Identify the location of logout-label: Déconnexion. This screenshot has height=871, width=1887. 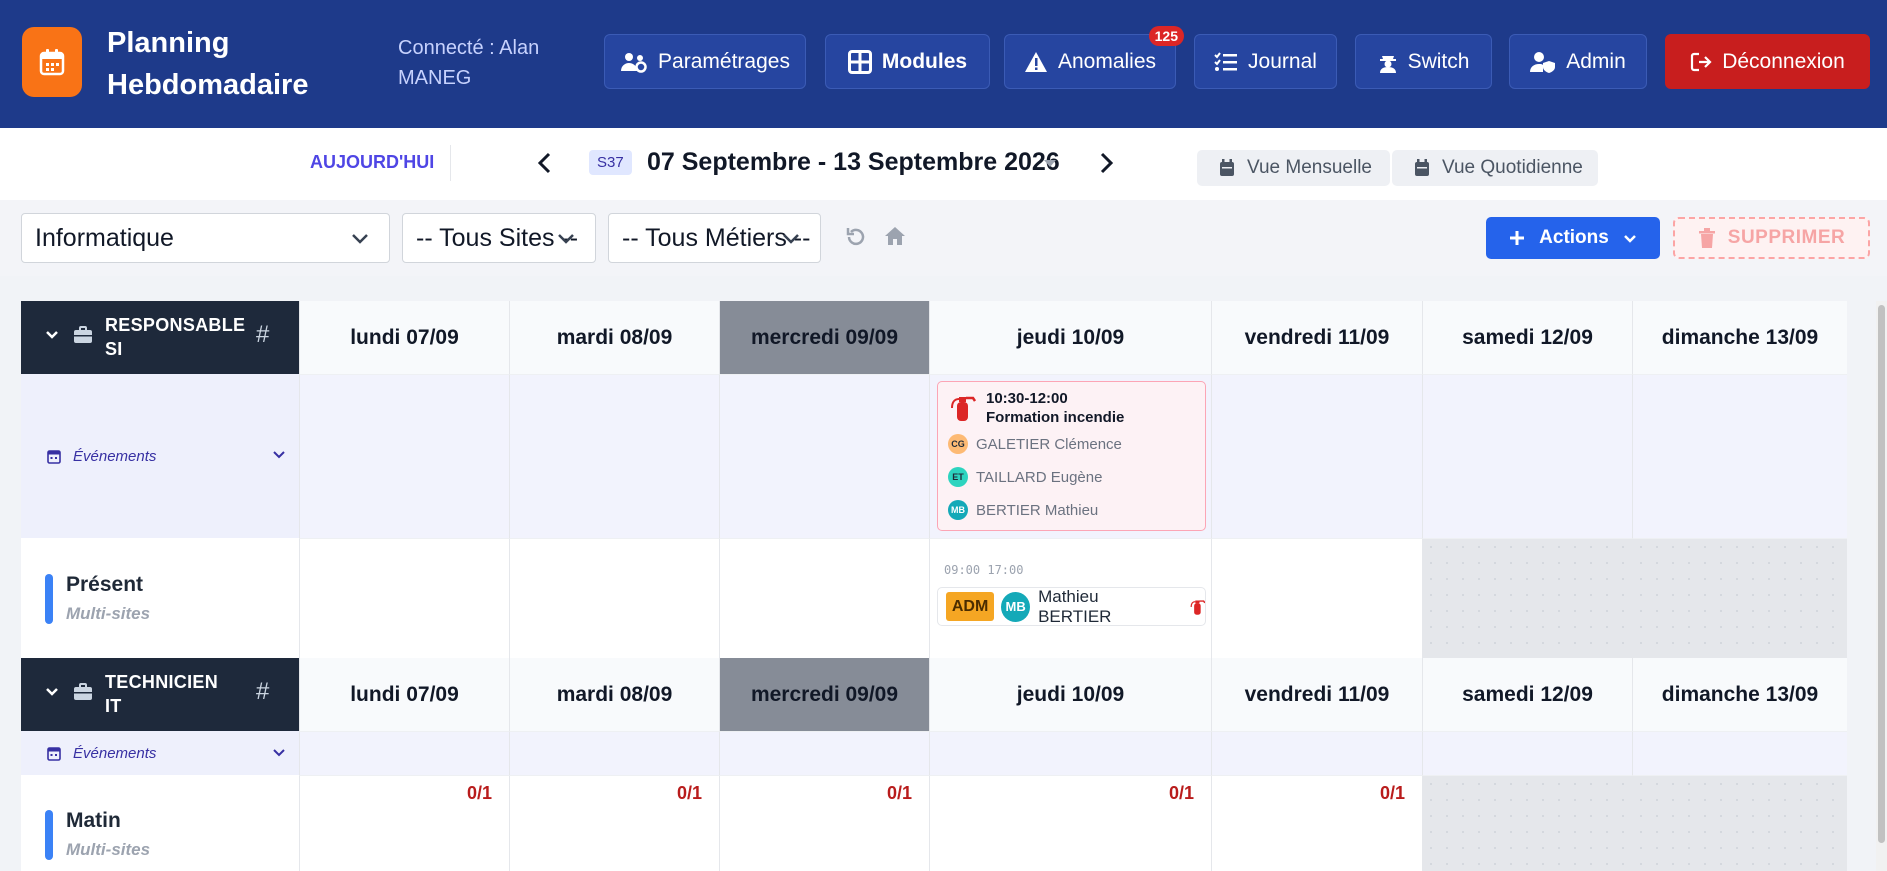
(1783, 61).